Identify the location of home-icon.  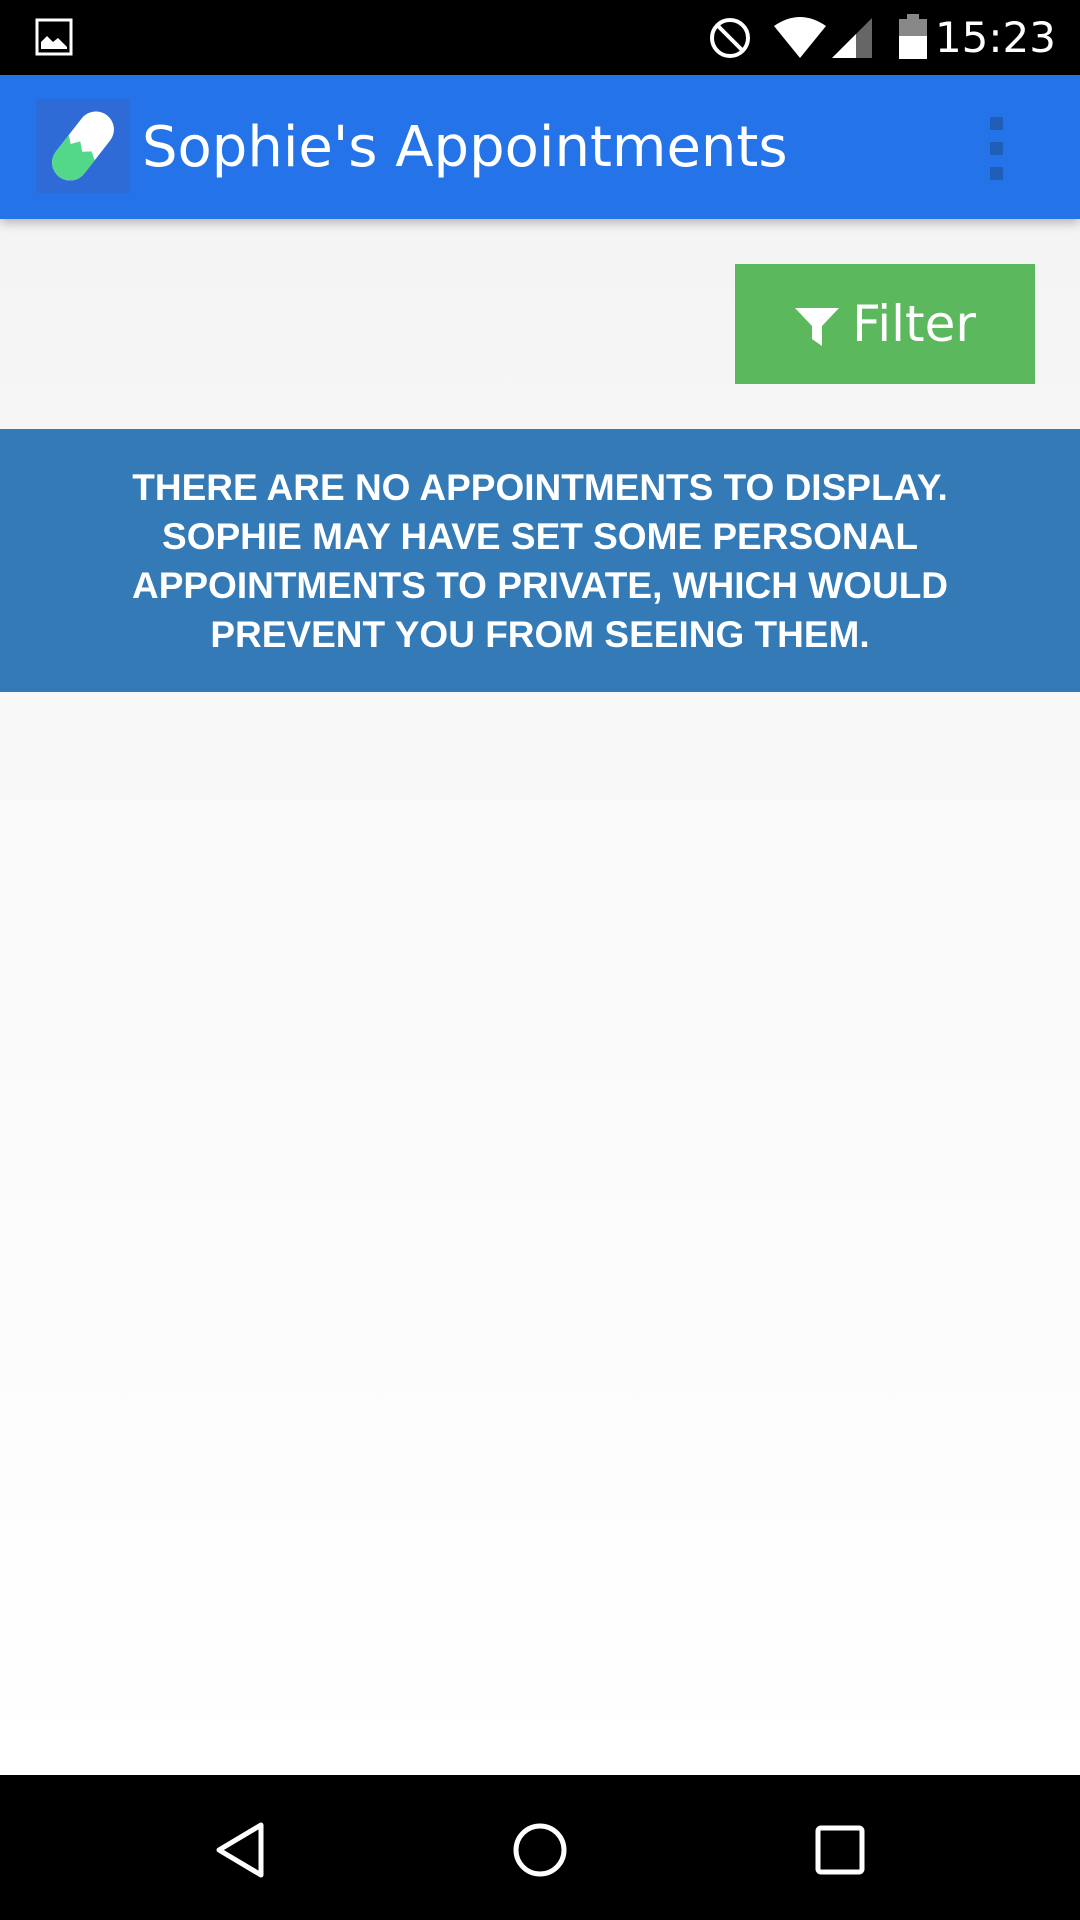
(540, 1850).